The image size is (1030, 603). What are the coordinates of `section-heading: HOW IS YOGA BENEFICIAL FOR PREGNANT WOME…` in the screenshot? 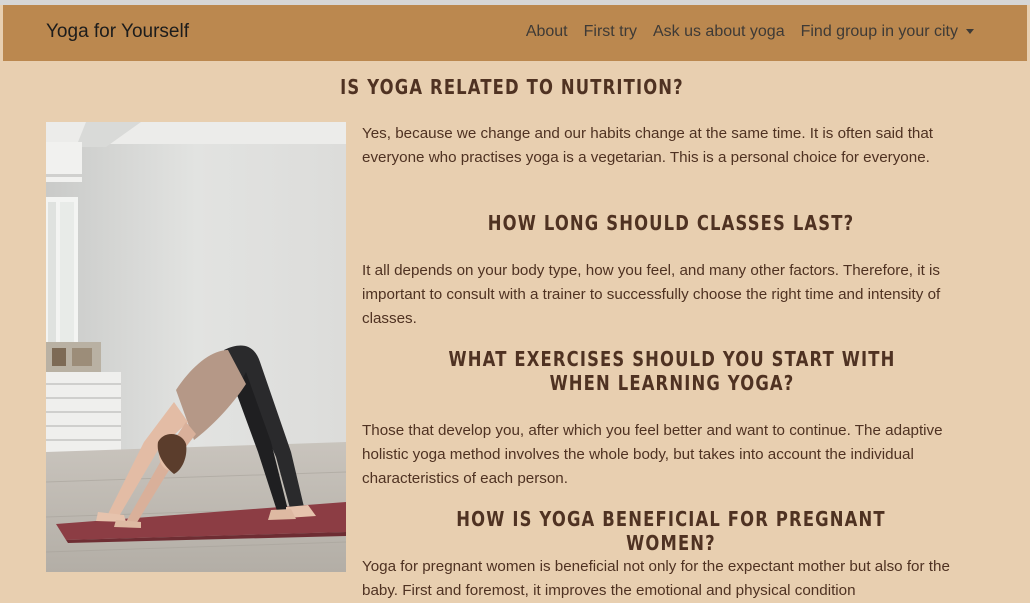 It's located at (671, 531).